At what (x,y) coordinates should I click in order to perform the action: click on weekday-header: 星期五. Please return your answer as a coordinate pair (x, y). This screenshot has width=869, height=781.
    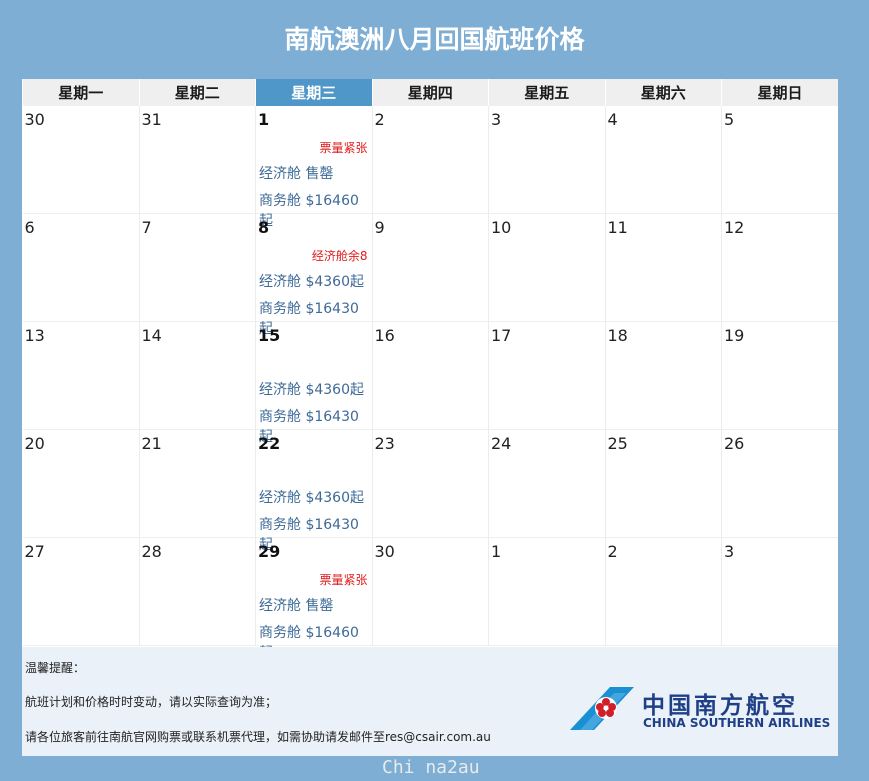
    Looking at the image, I should click on (546, 92).